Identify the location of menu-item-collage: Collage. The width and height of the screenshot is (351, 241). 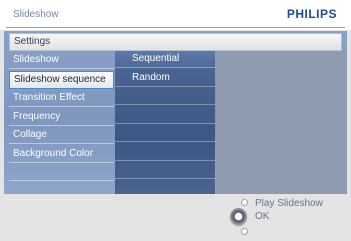
(61, 135).